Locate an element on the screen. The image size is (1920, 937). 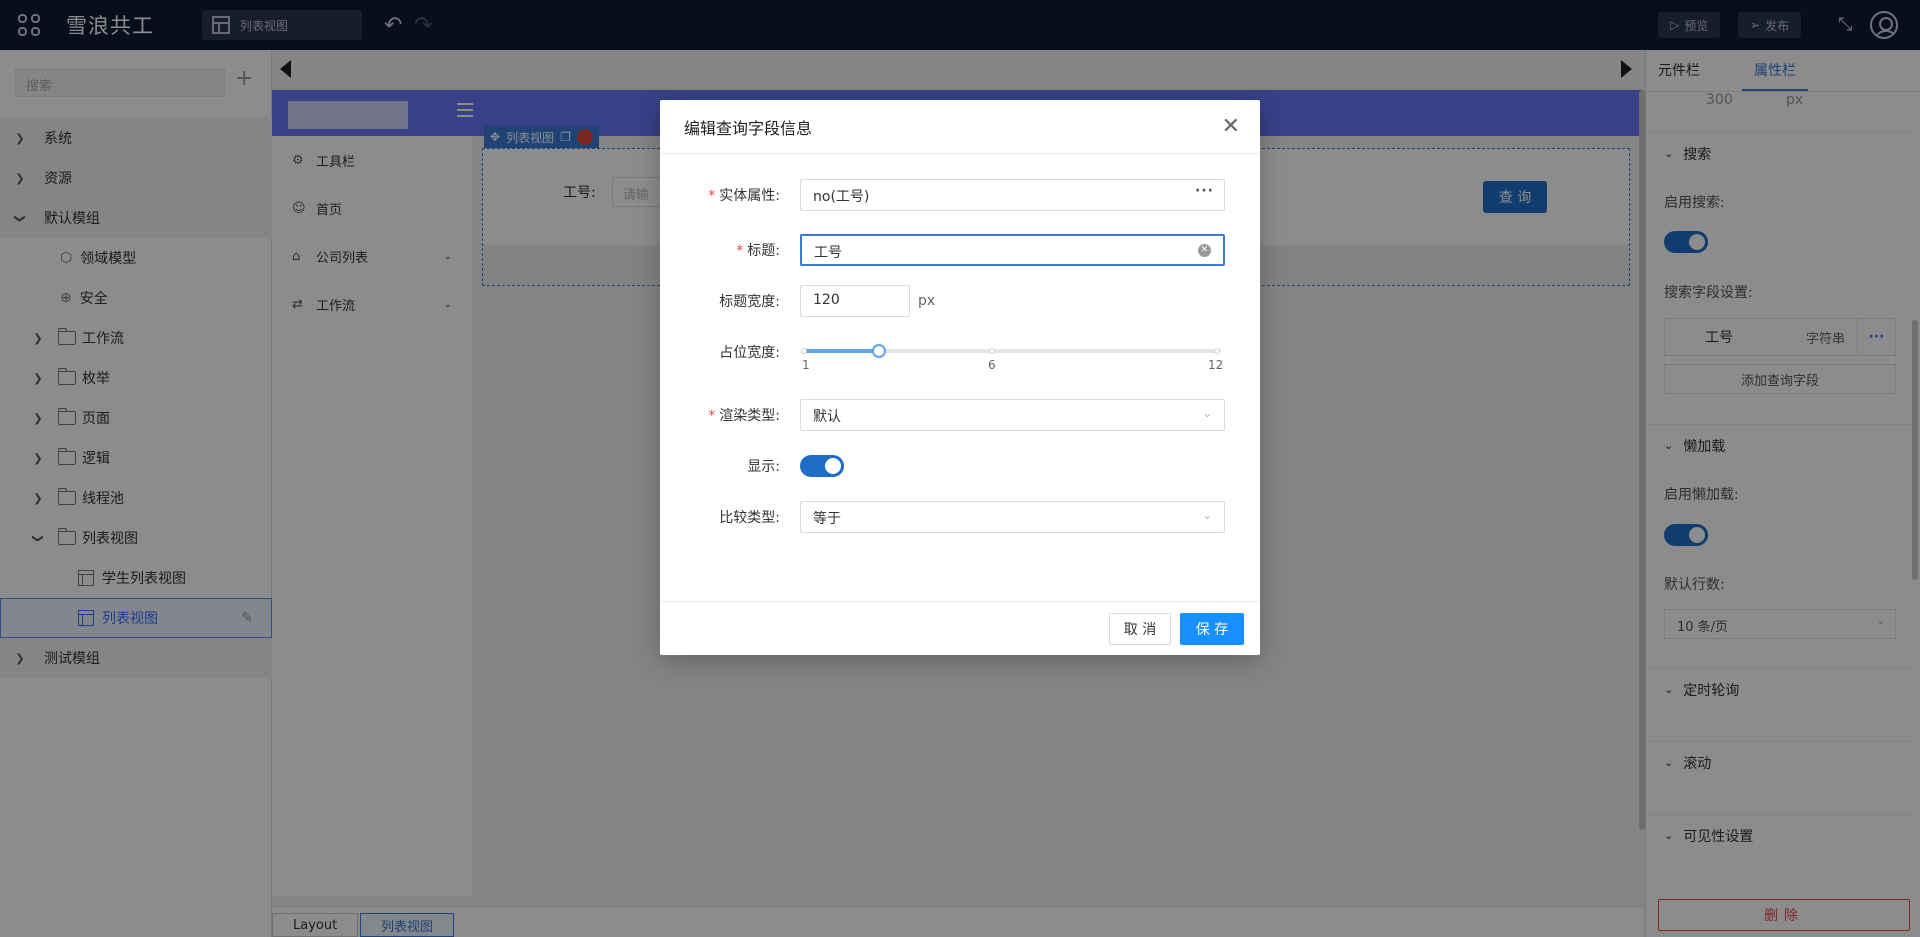
title-input: 工号 ✕ is located at coordinates (1012, 250).